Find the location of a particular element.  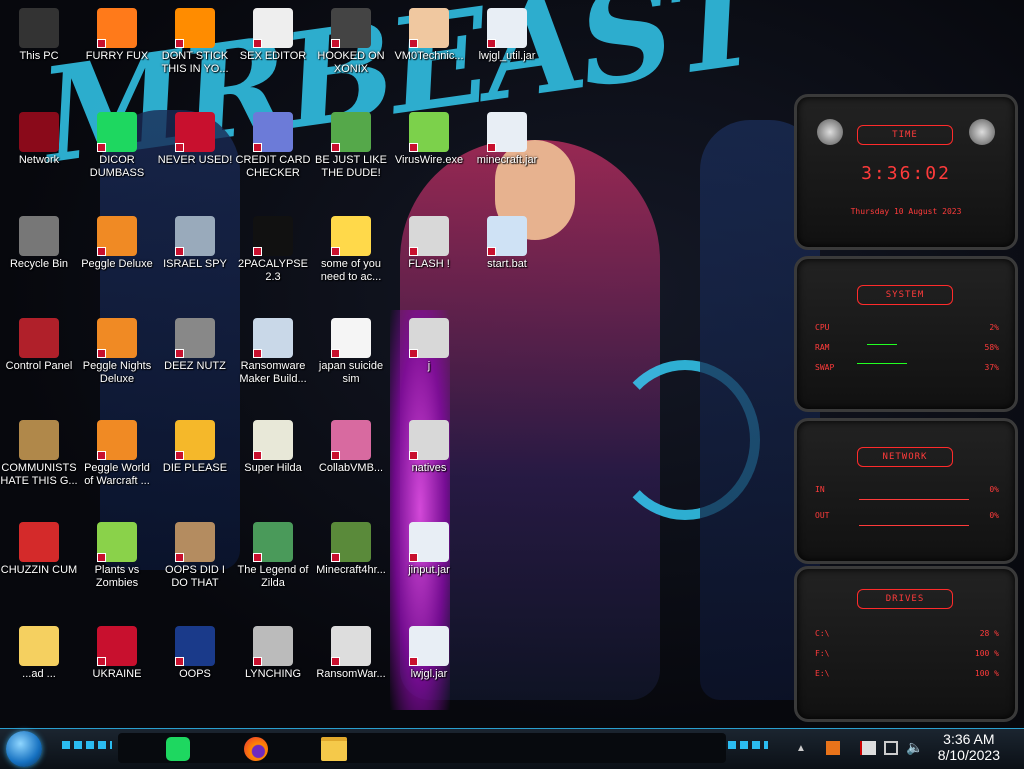

desktop-icon: OOPS is located at coordinates (195, 653).